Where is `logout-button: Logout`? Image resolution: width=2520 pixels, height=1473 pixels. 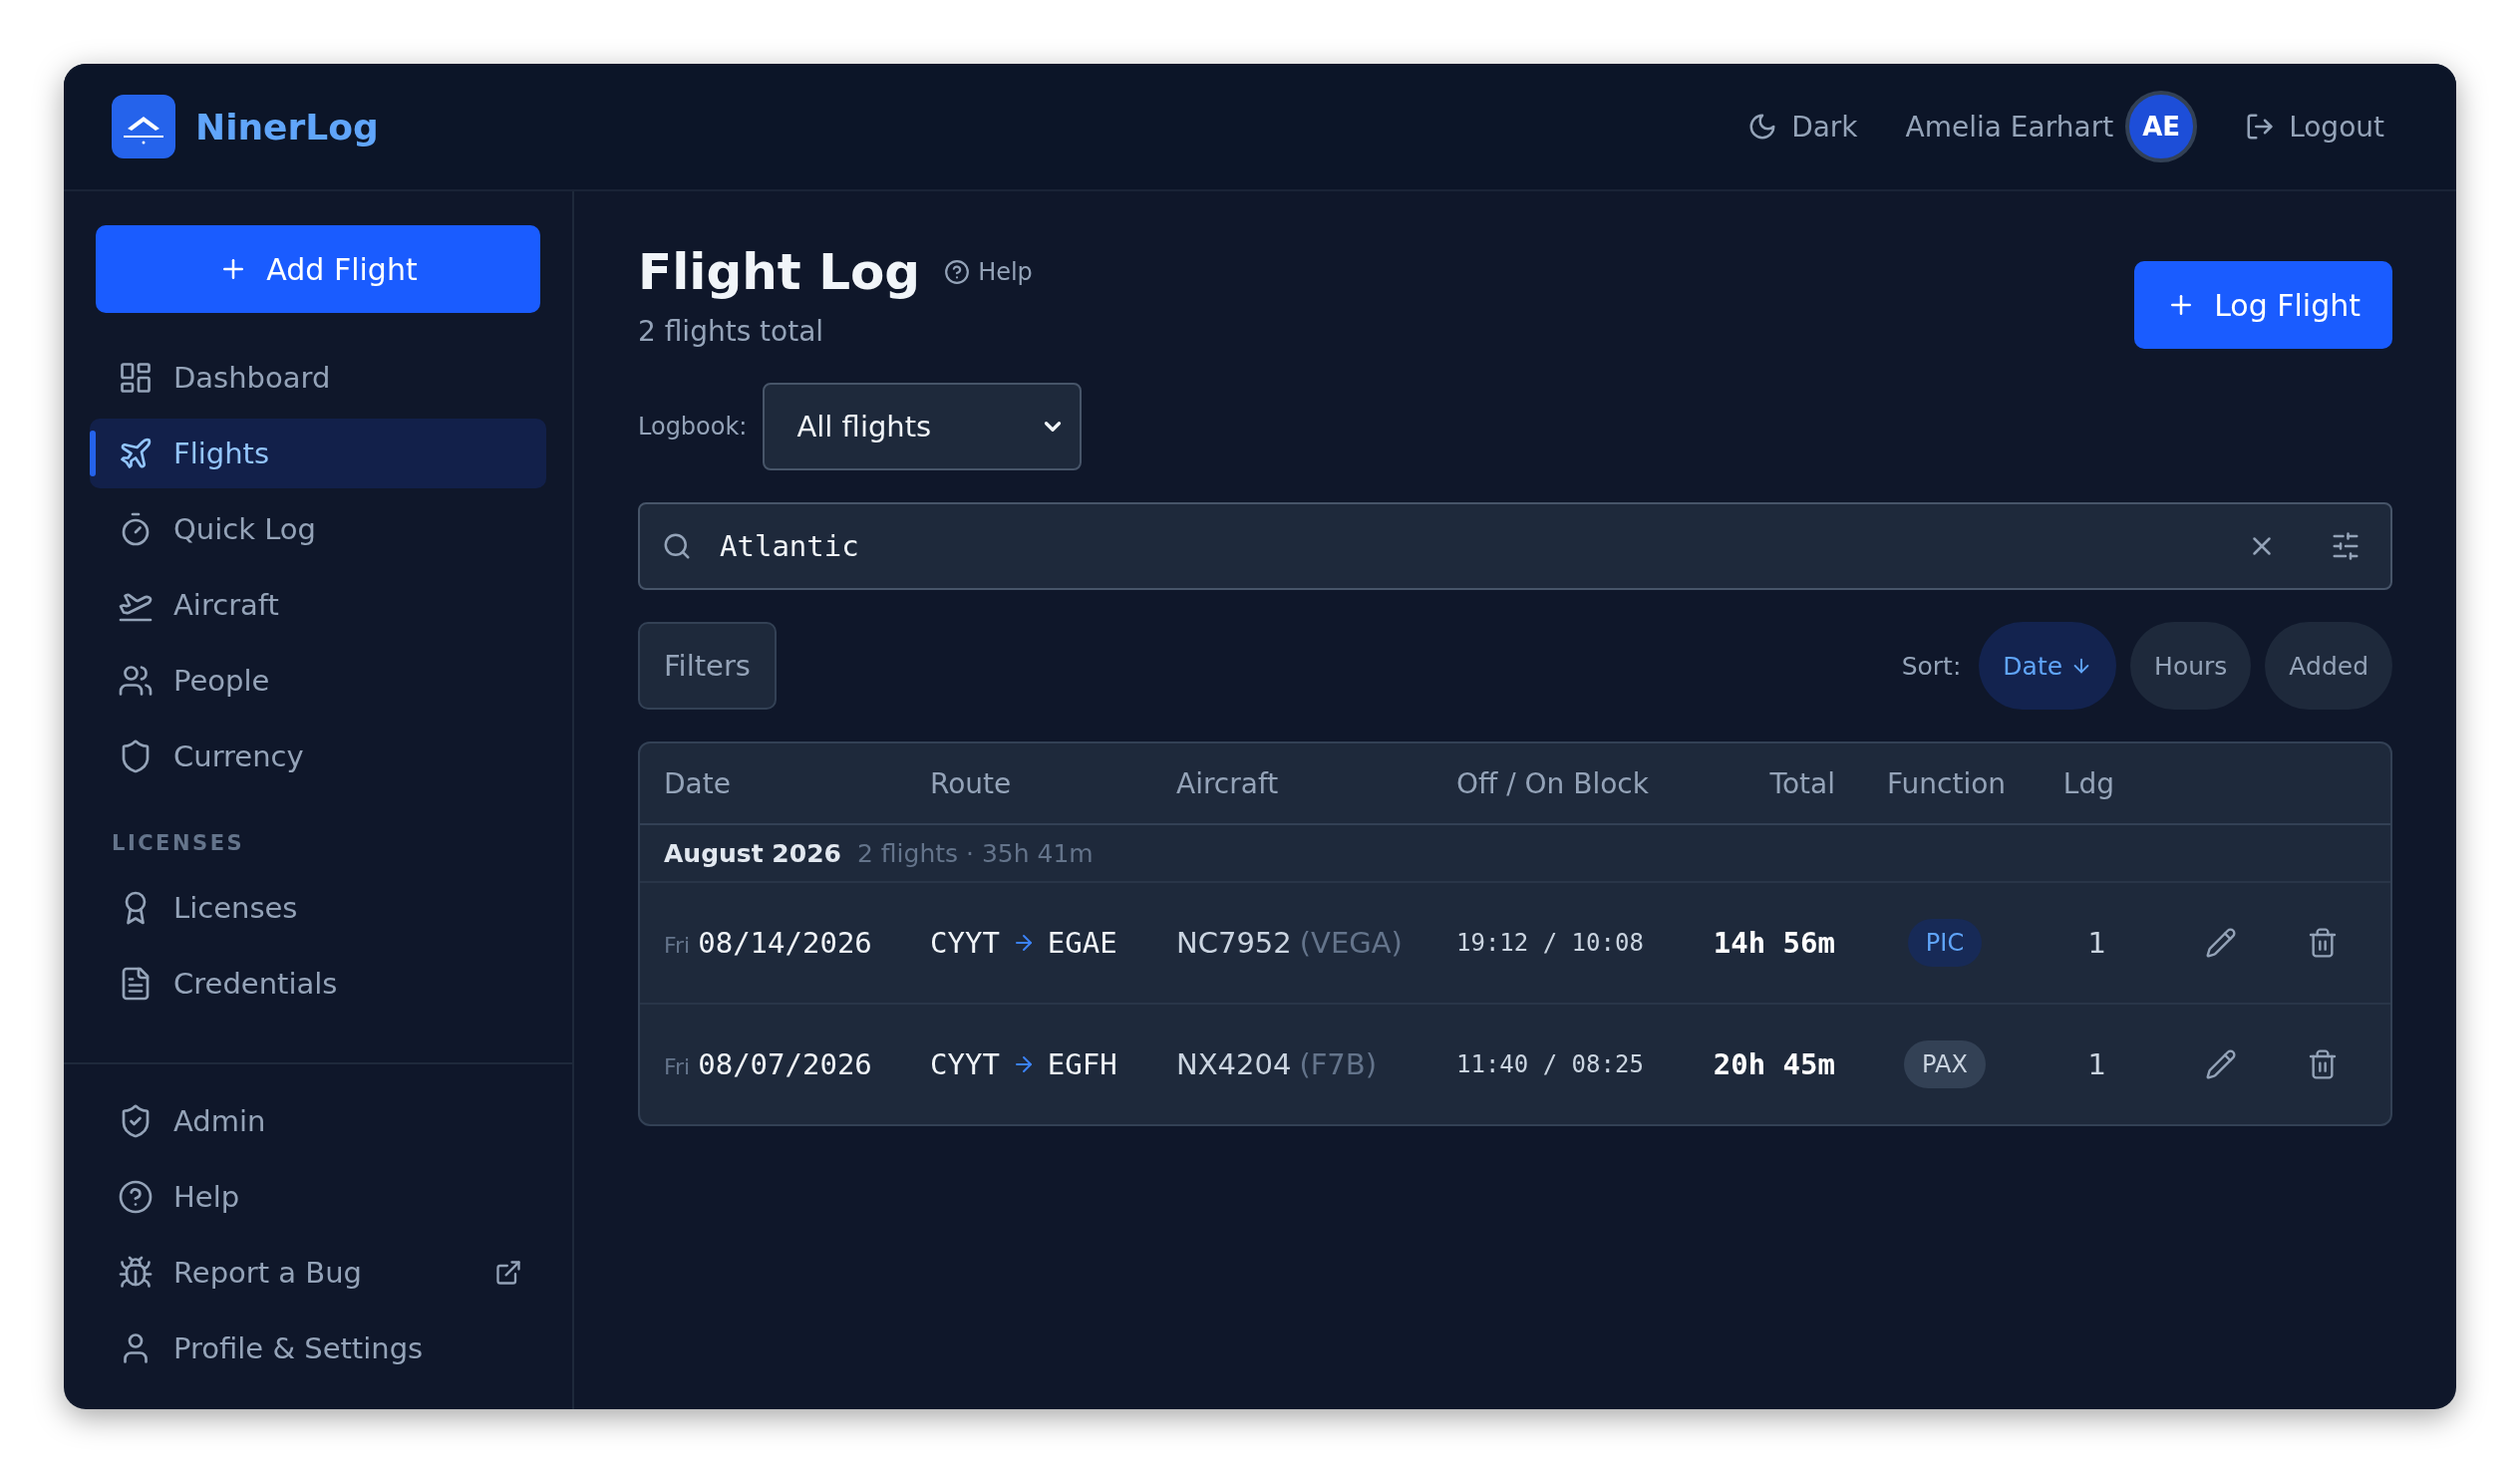 logout-button: Logout is located at coordinates (2314, 126).